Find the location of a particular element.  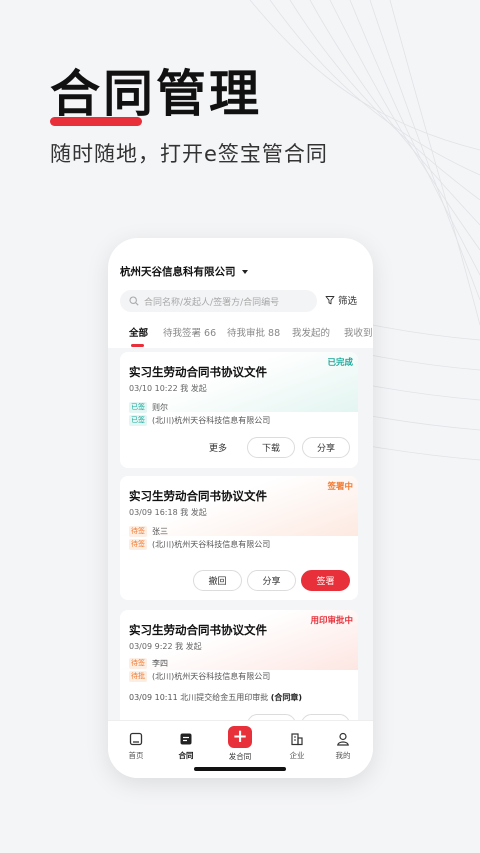

party-row: 已签 (北川)杭州天谷科技信息有限公司 is located at coordinates (199, 420).